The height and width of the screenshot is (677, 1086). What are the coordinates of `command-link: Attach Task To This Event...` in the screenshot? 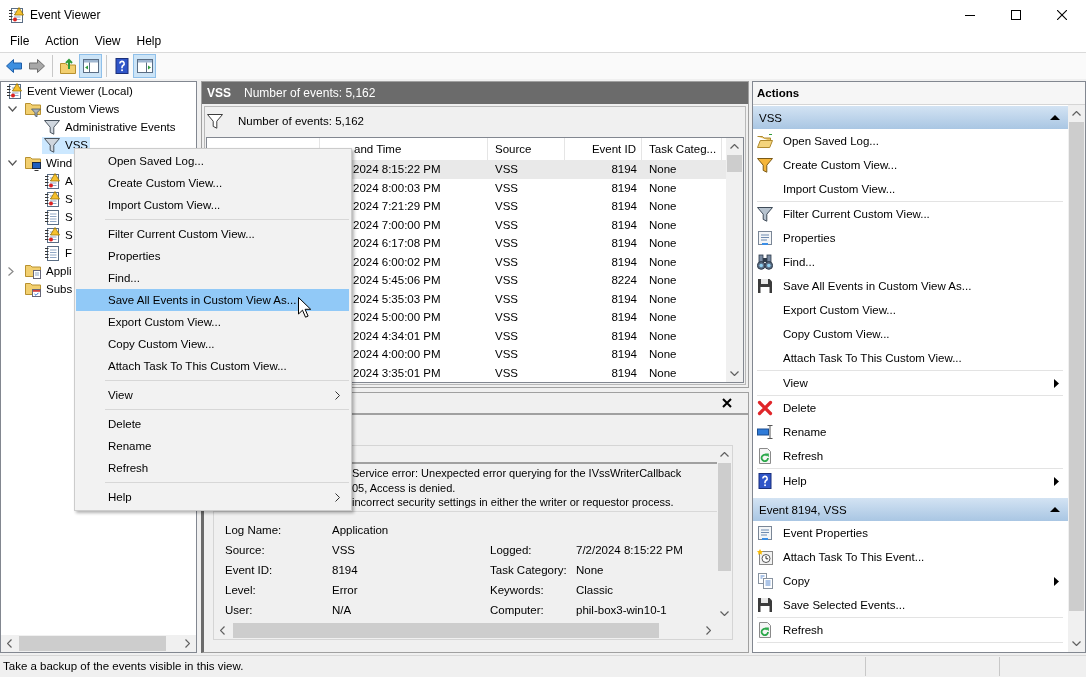 It's located at (910, 557).